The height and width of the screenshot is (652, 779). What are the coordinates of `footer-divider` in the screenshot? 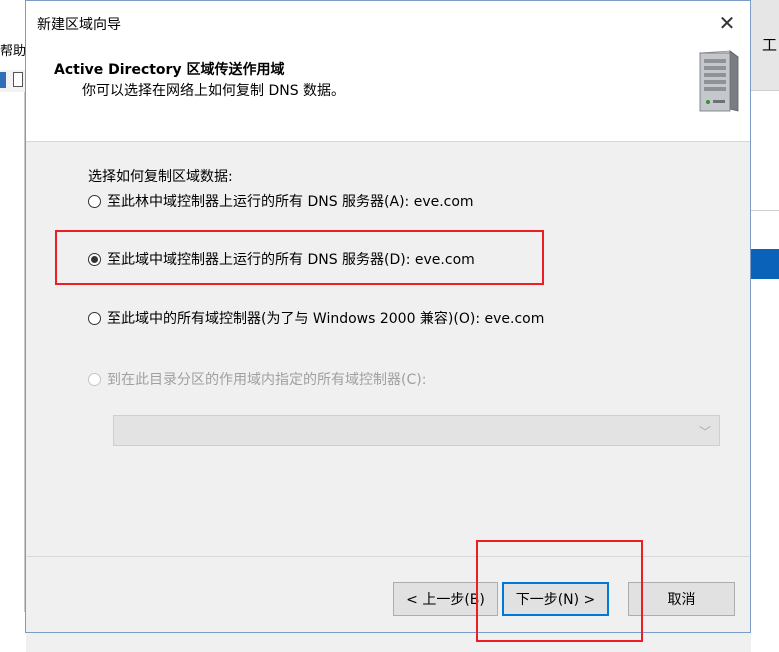 It's located at (388, 556).